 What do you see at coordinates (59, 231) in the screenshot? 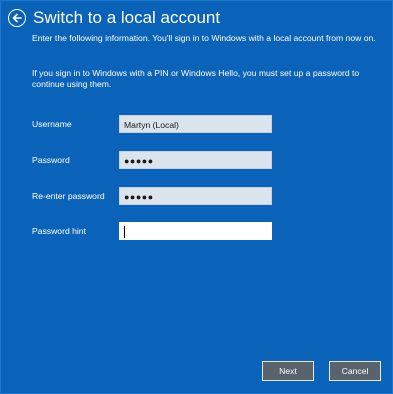
I see `password-hint-label: Password hint` at bounding box center [59, 231].